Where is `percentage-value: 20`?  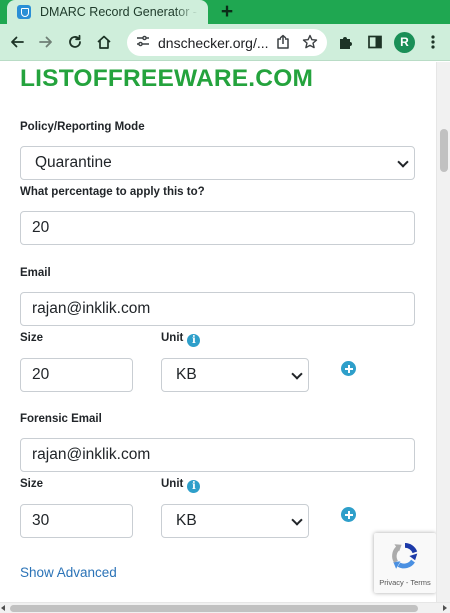 percentage-value: 20 is located at coordinates (41, 227).